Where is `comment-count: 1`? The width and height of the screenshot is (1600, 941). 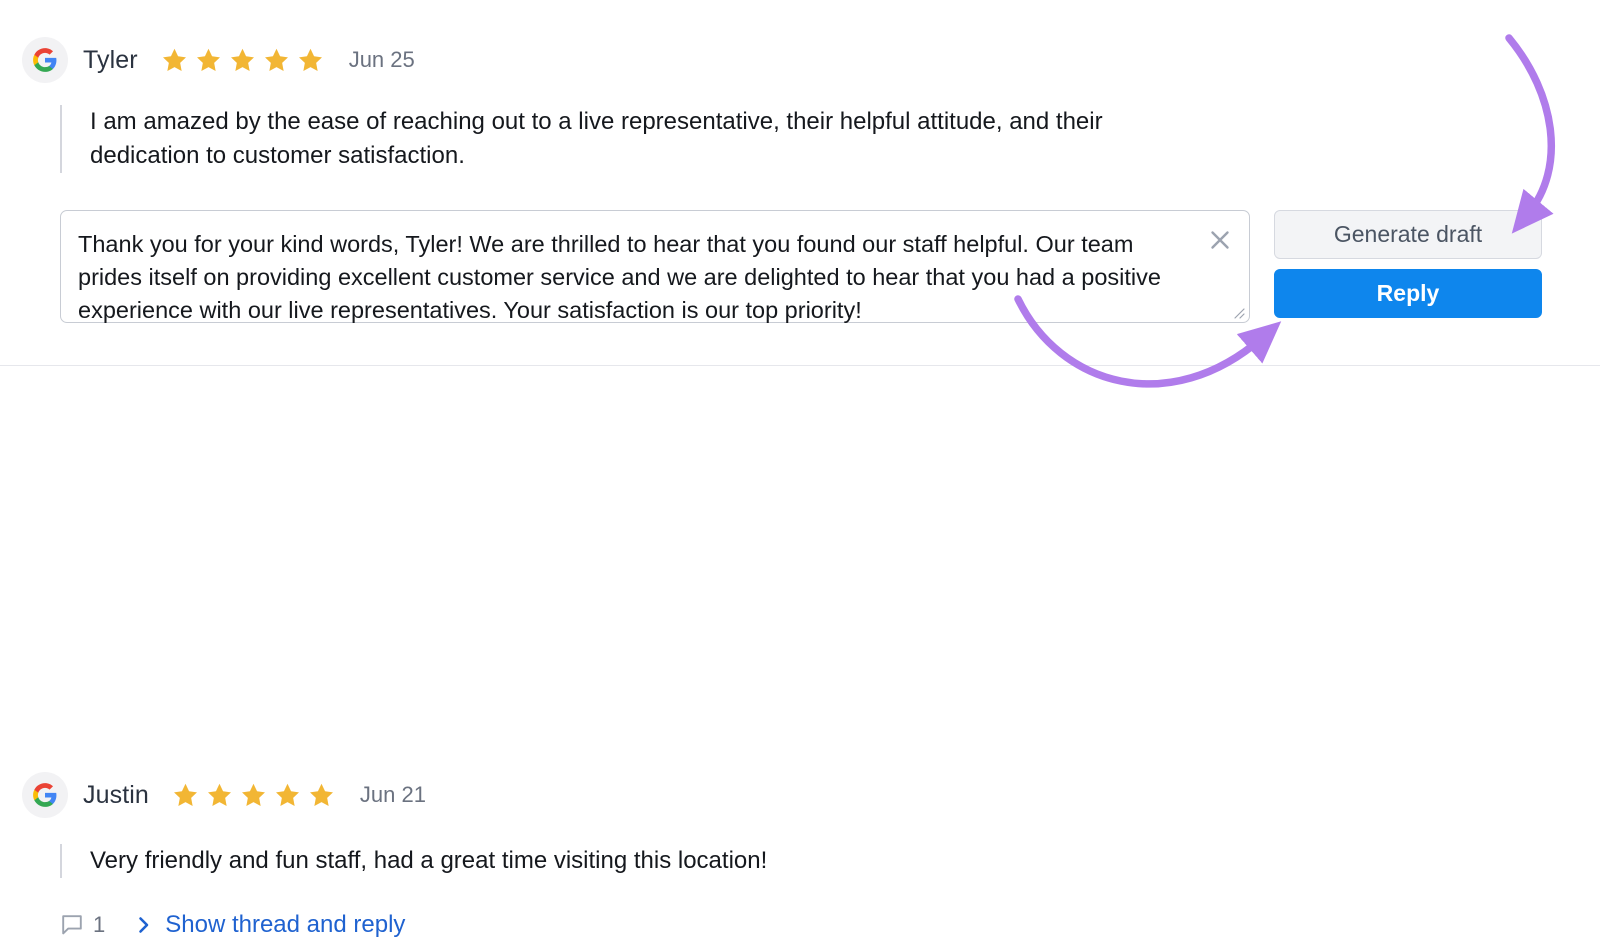 comment-count: 1 is located at coordinates (99, 924).